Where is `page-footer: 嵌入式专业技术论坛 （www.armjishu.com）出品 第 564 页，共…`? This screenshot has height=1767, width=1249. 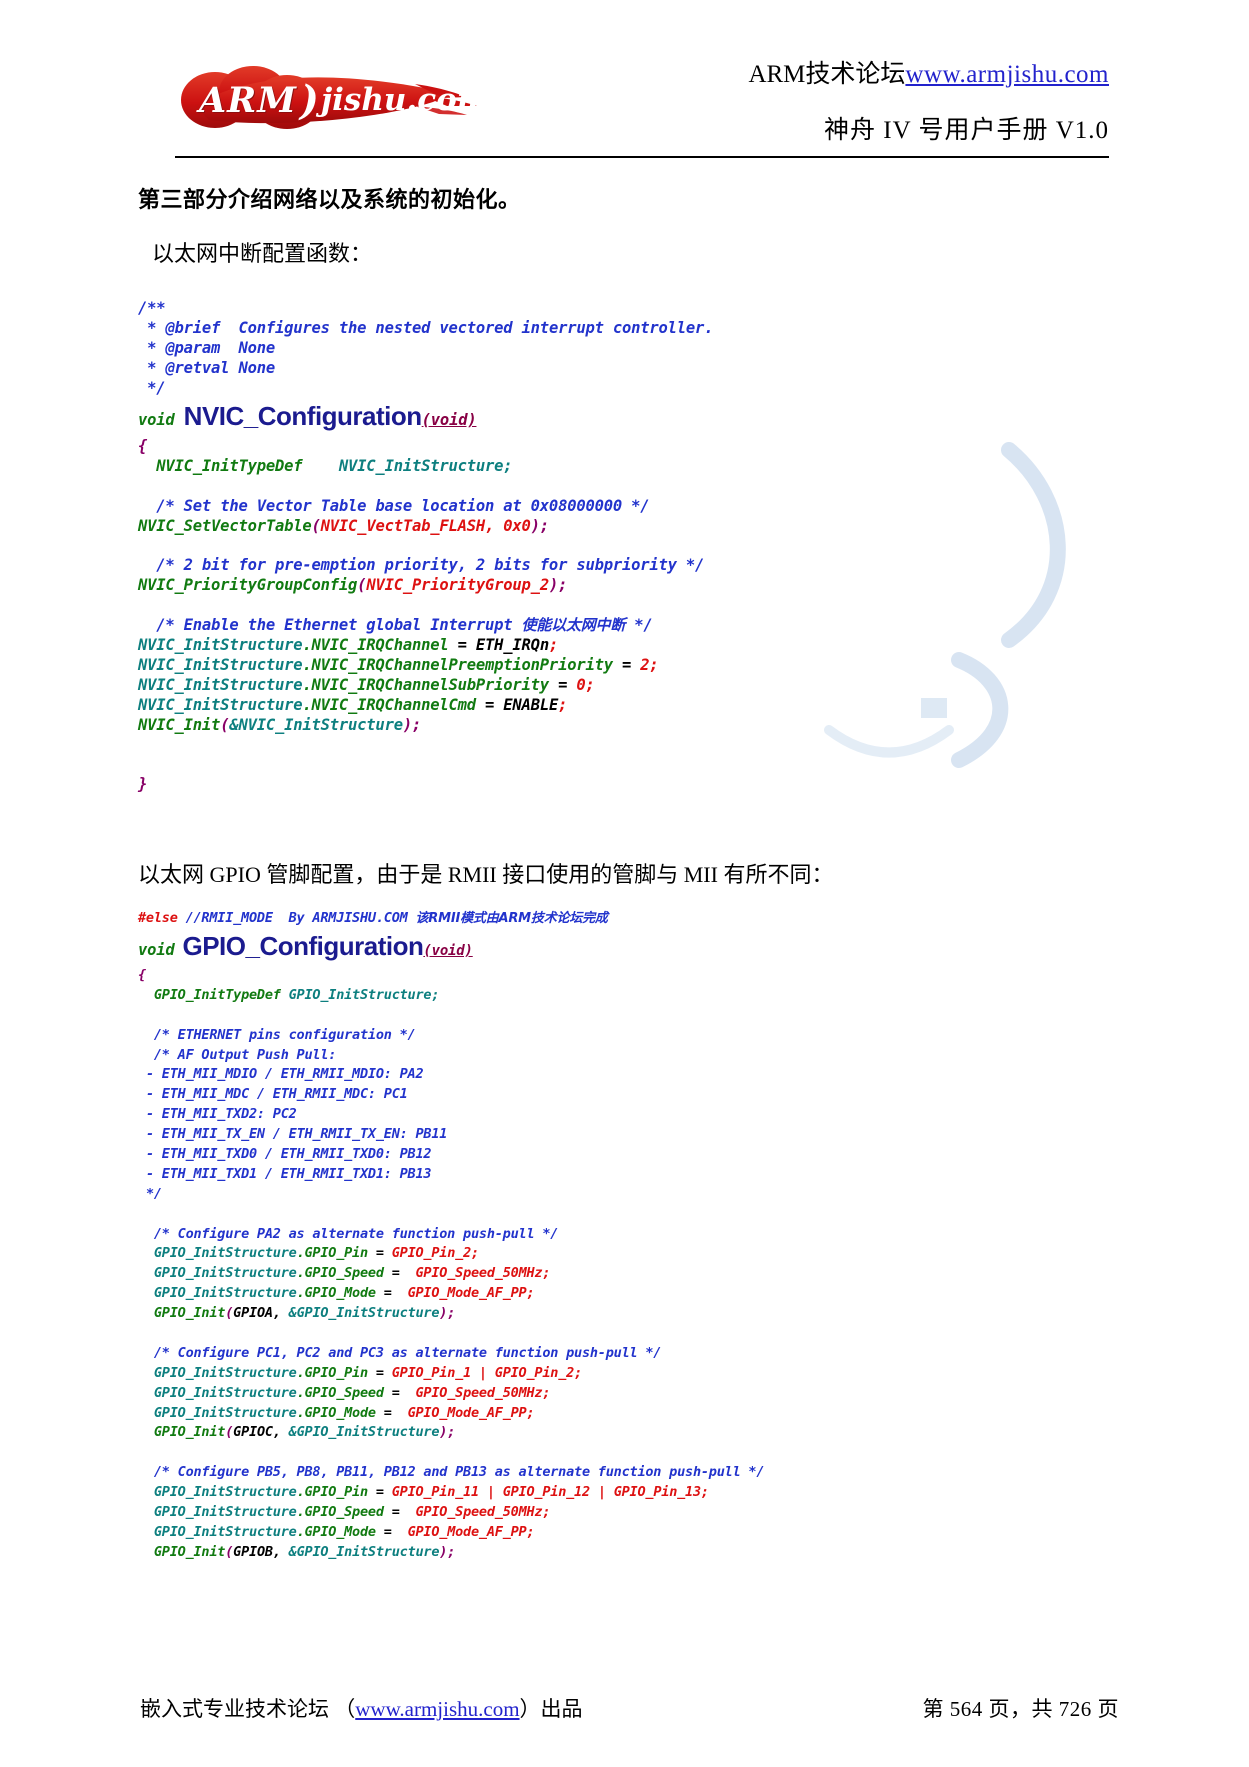
page-footer: 嵌入式专业技术论坛 （www.armjishu.com）出品 第 564 页，共… is located at coordinates (624, 1708).